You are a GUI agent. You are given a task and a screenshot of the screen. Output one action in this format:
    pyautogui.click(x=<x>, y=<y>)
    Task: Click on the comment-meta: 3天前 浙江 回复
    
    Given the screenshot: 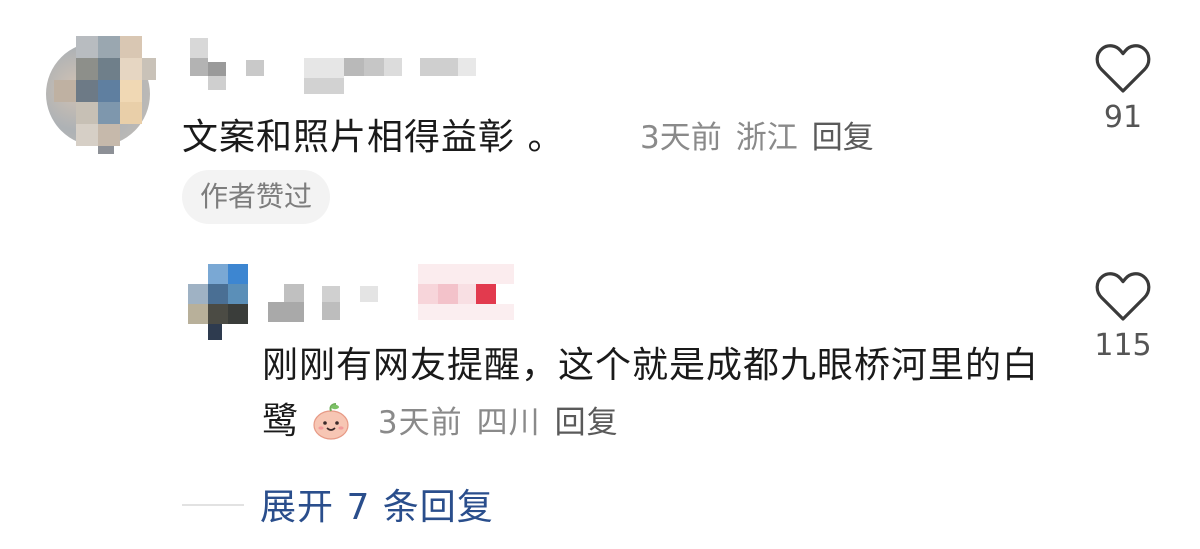 What is the action you would take?
    pyautogui.click(x=764, y=134)
    